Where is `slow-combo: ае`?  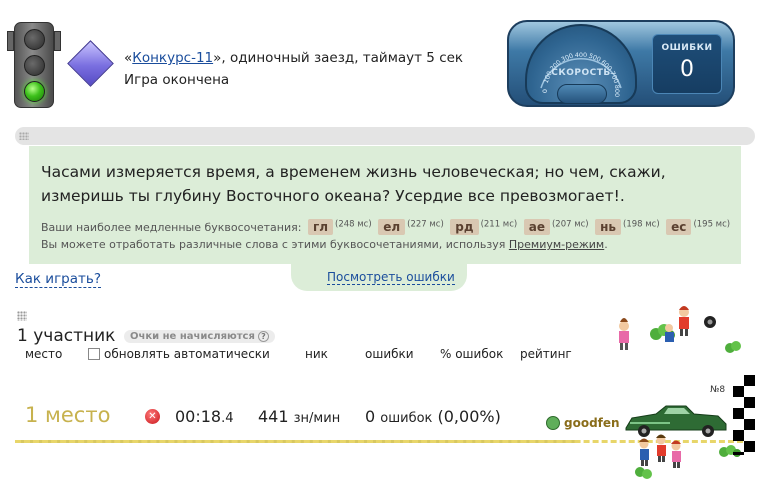
slow-combo: ае is located at coordinates (536, 227).